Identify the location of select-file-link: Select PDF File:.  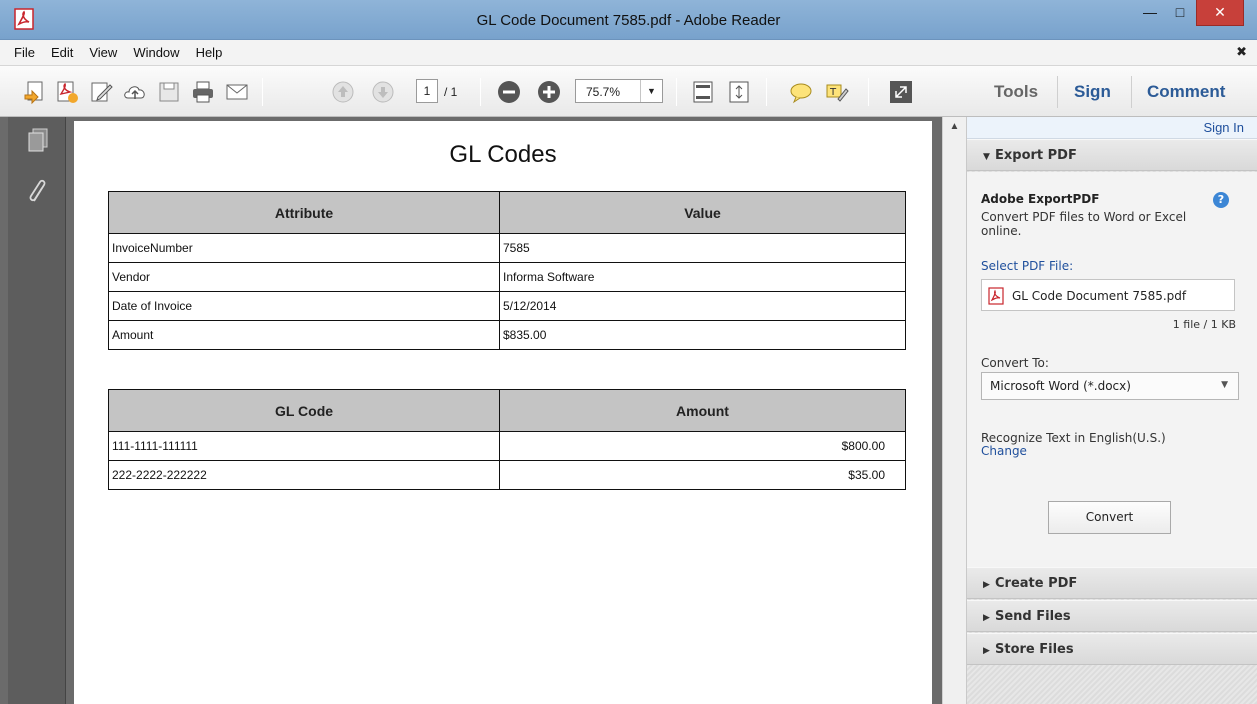
(1027, 266).